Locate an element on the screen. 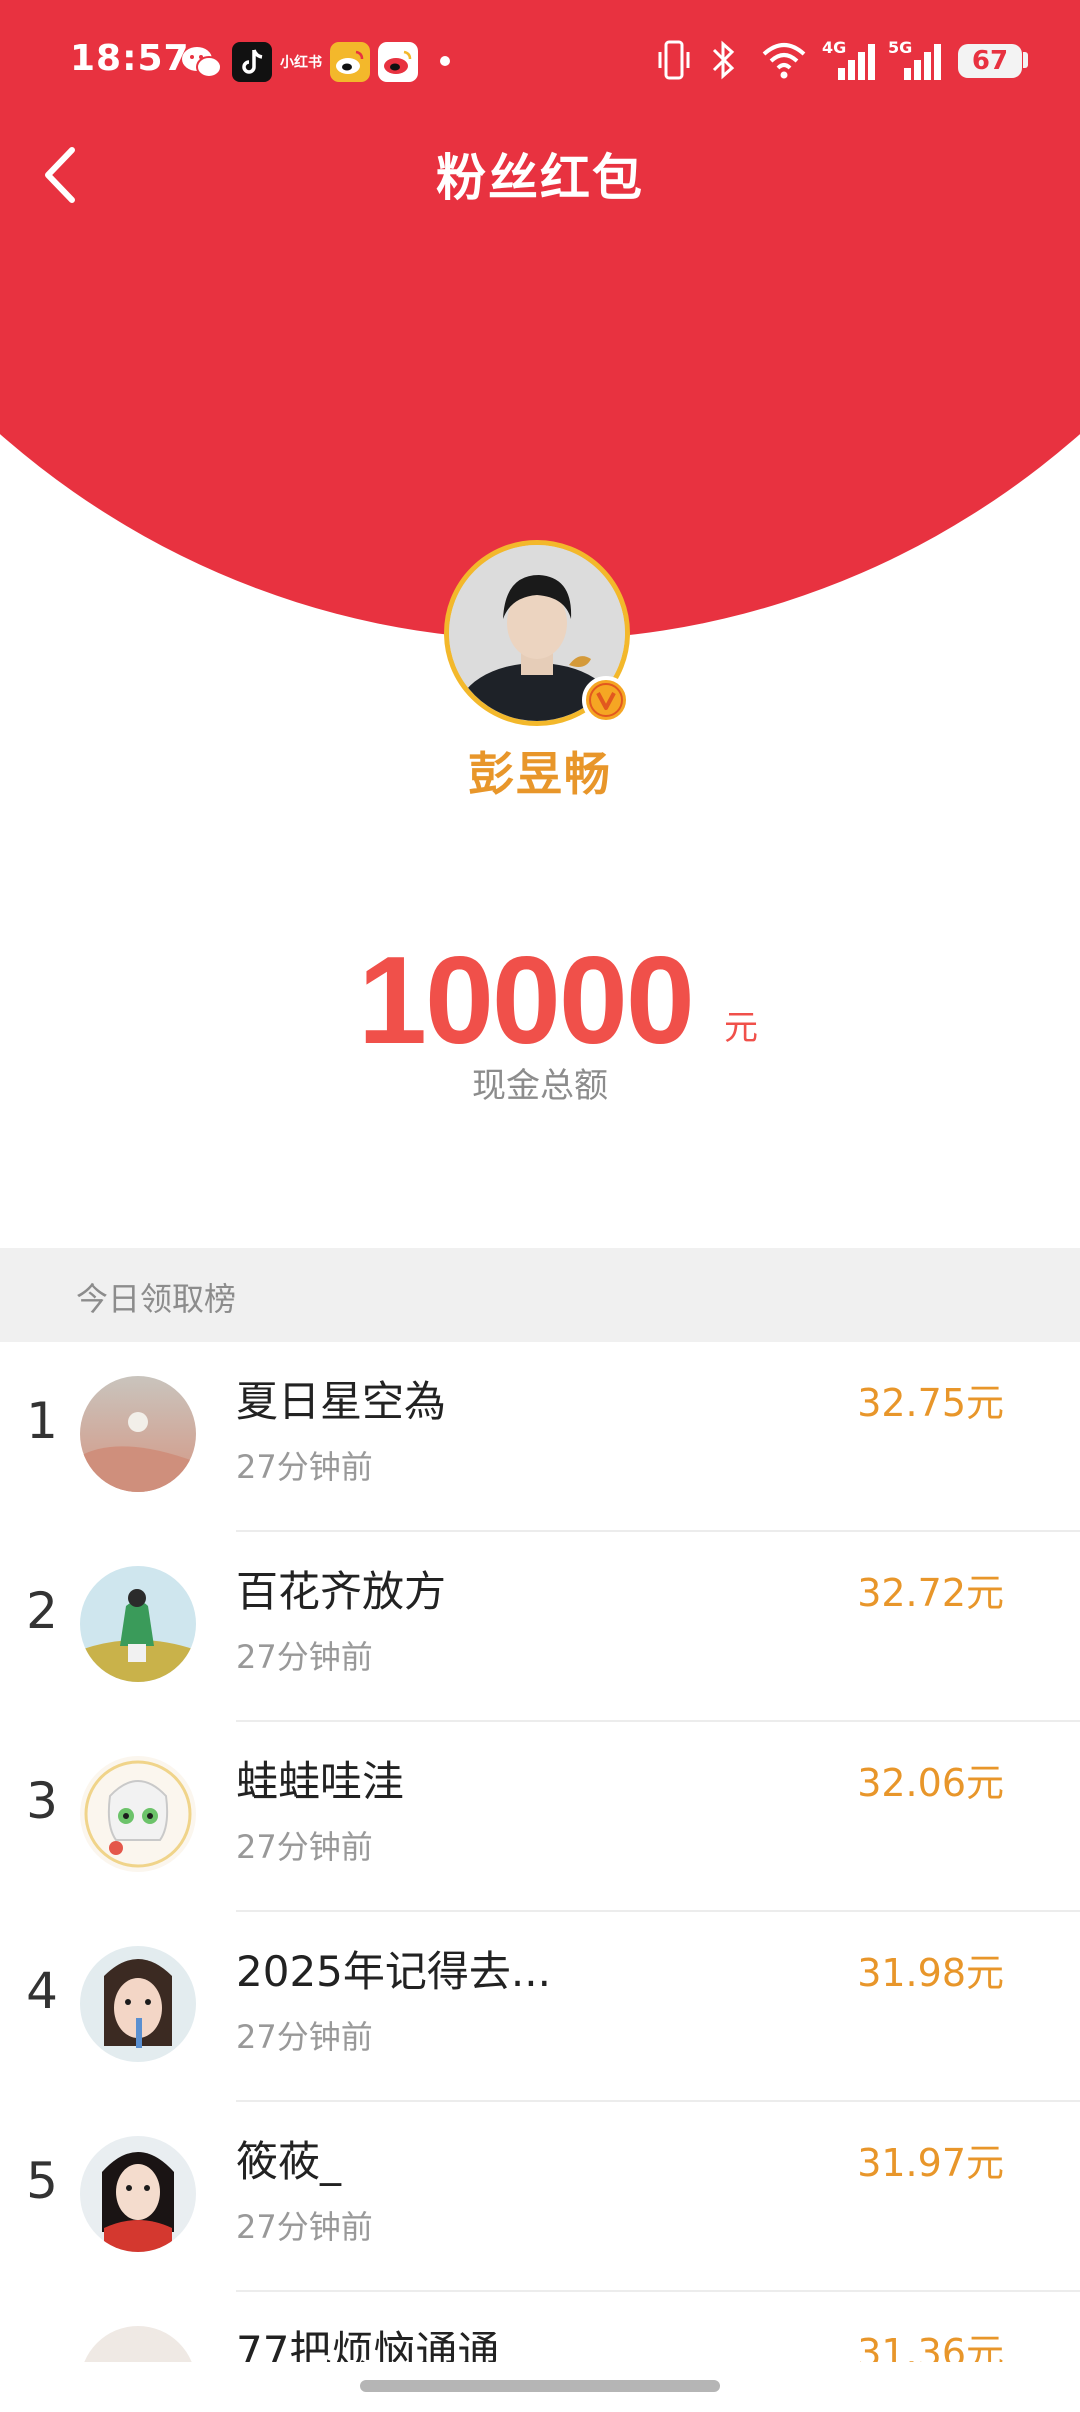 This screenshot has width=1080, height=2412. claim-amount: 31.98元 is located at coordinates (930, 1973).